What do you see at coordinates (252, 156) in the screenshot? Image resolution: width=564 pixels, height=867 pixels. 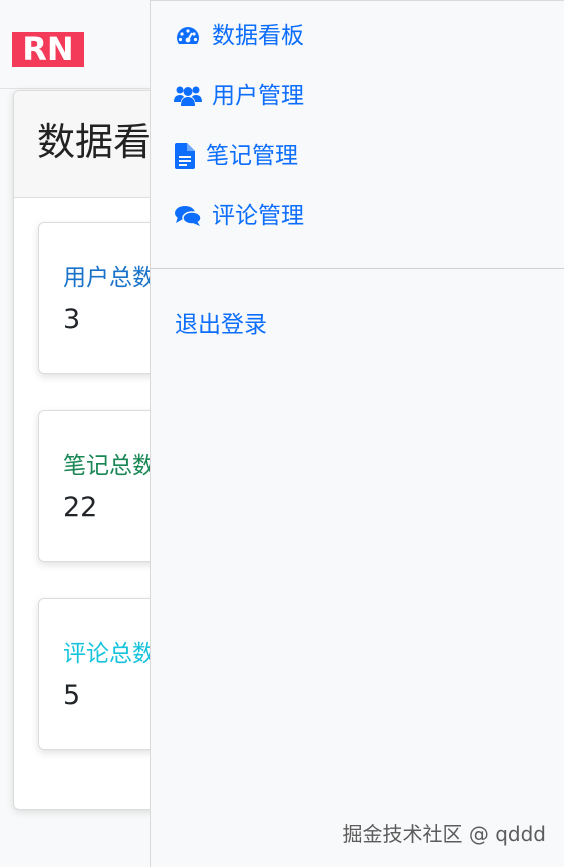 I see `sidebar-item-label: 笔记管理` at bounding box center [252, 156].